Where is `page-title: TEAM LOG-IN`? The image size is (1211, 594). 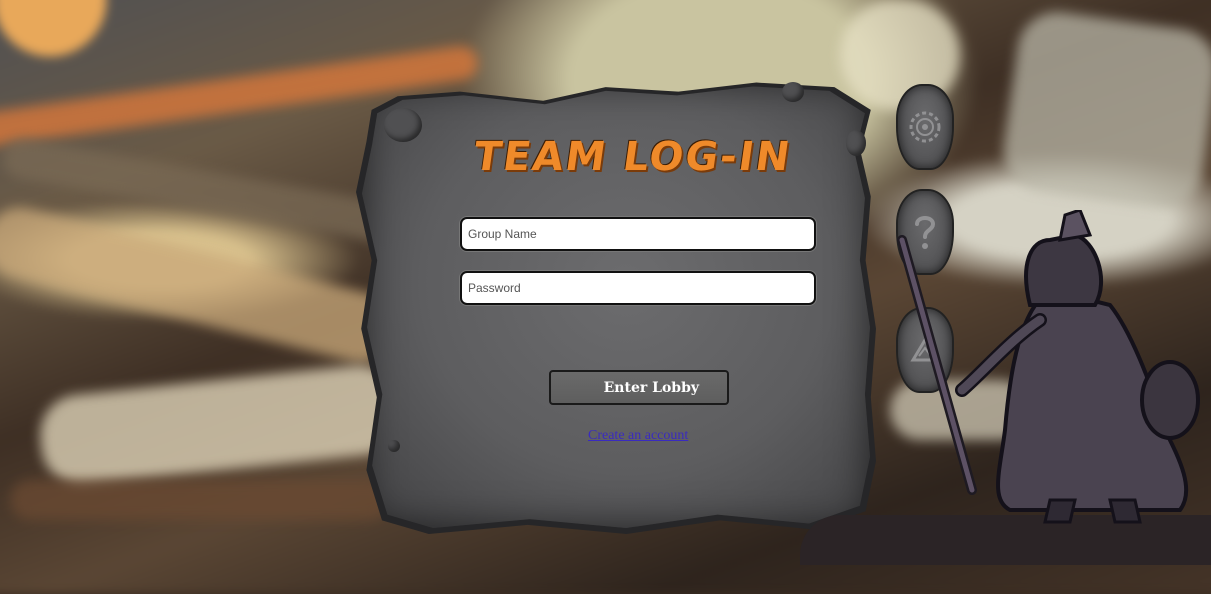 page-title: TEAM LOG-IN is located at coordinates (632, 157).